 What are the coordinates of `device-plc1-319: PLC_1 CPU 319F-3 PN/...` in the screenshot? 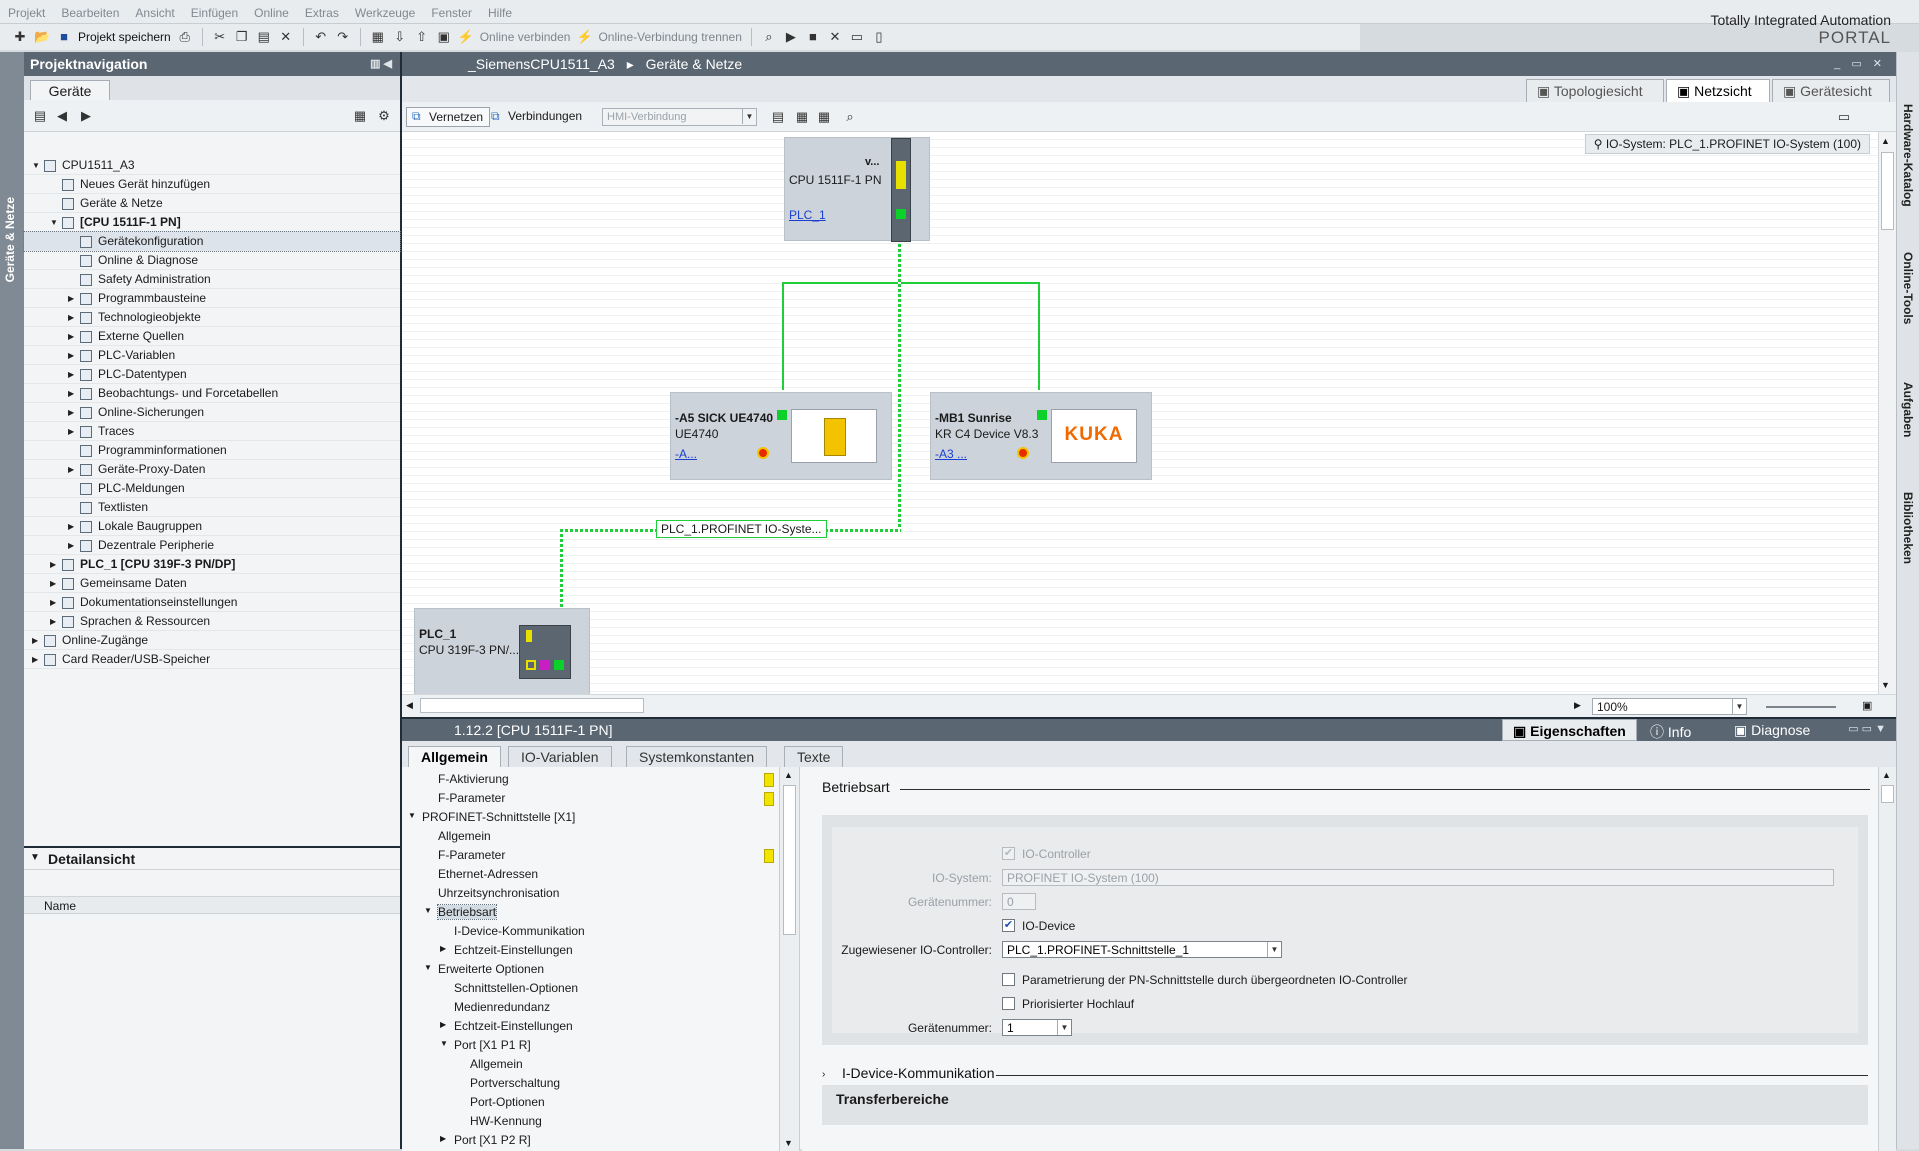 It's located at (502, 651).